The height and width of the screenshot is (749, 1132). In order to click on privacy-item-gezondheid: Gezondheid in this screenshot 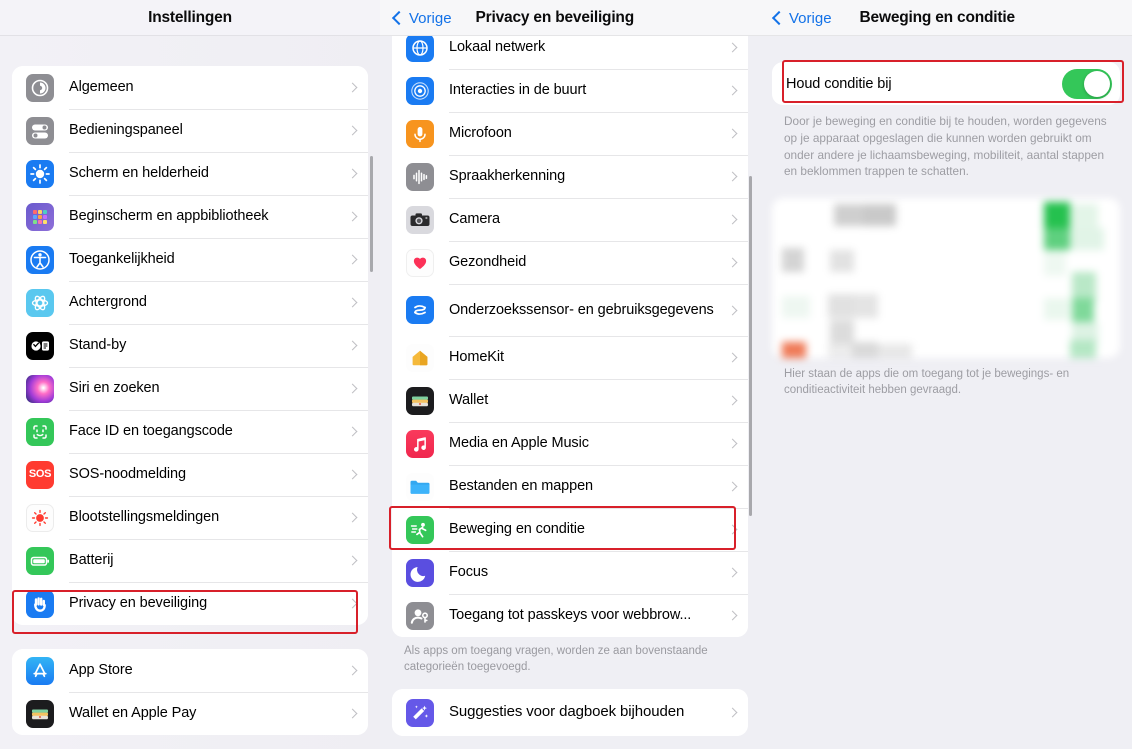, I will do `click(570, 262)`.